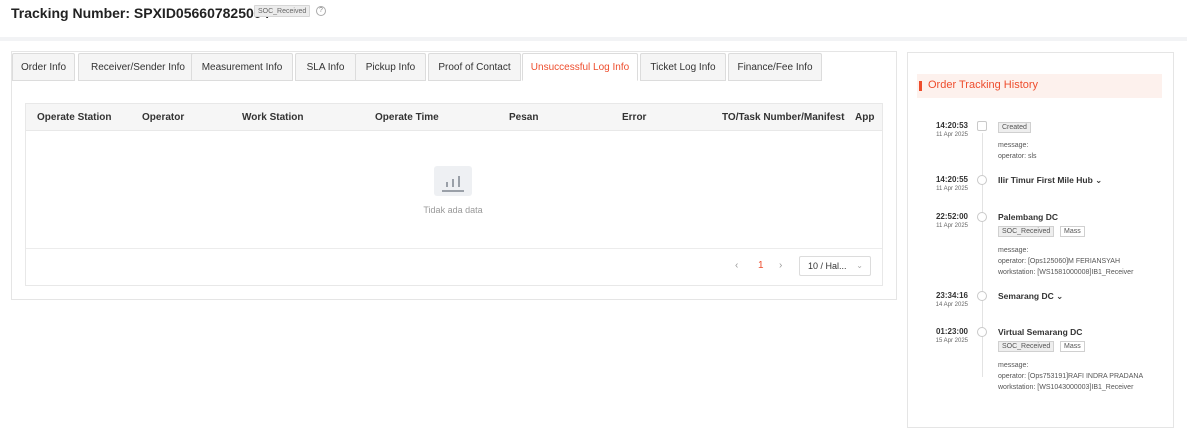 This screenshot has height=432, width=1187. I want to click on event-time: 01:23:00, so click(951, 331).